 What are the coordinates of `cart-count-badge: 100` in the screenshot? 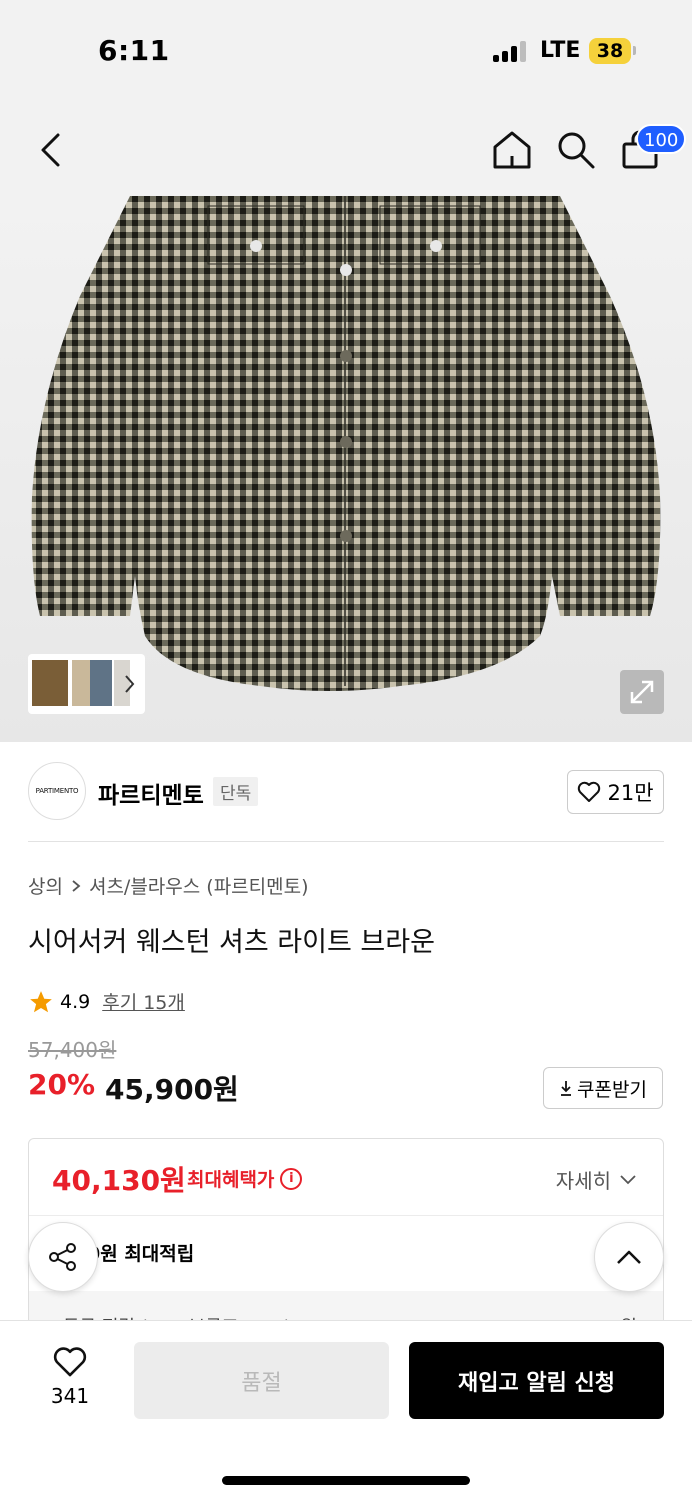 It's located at (661, 139).